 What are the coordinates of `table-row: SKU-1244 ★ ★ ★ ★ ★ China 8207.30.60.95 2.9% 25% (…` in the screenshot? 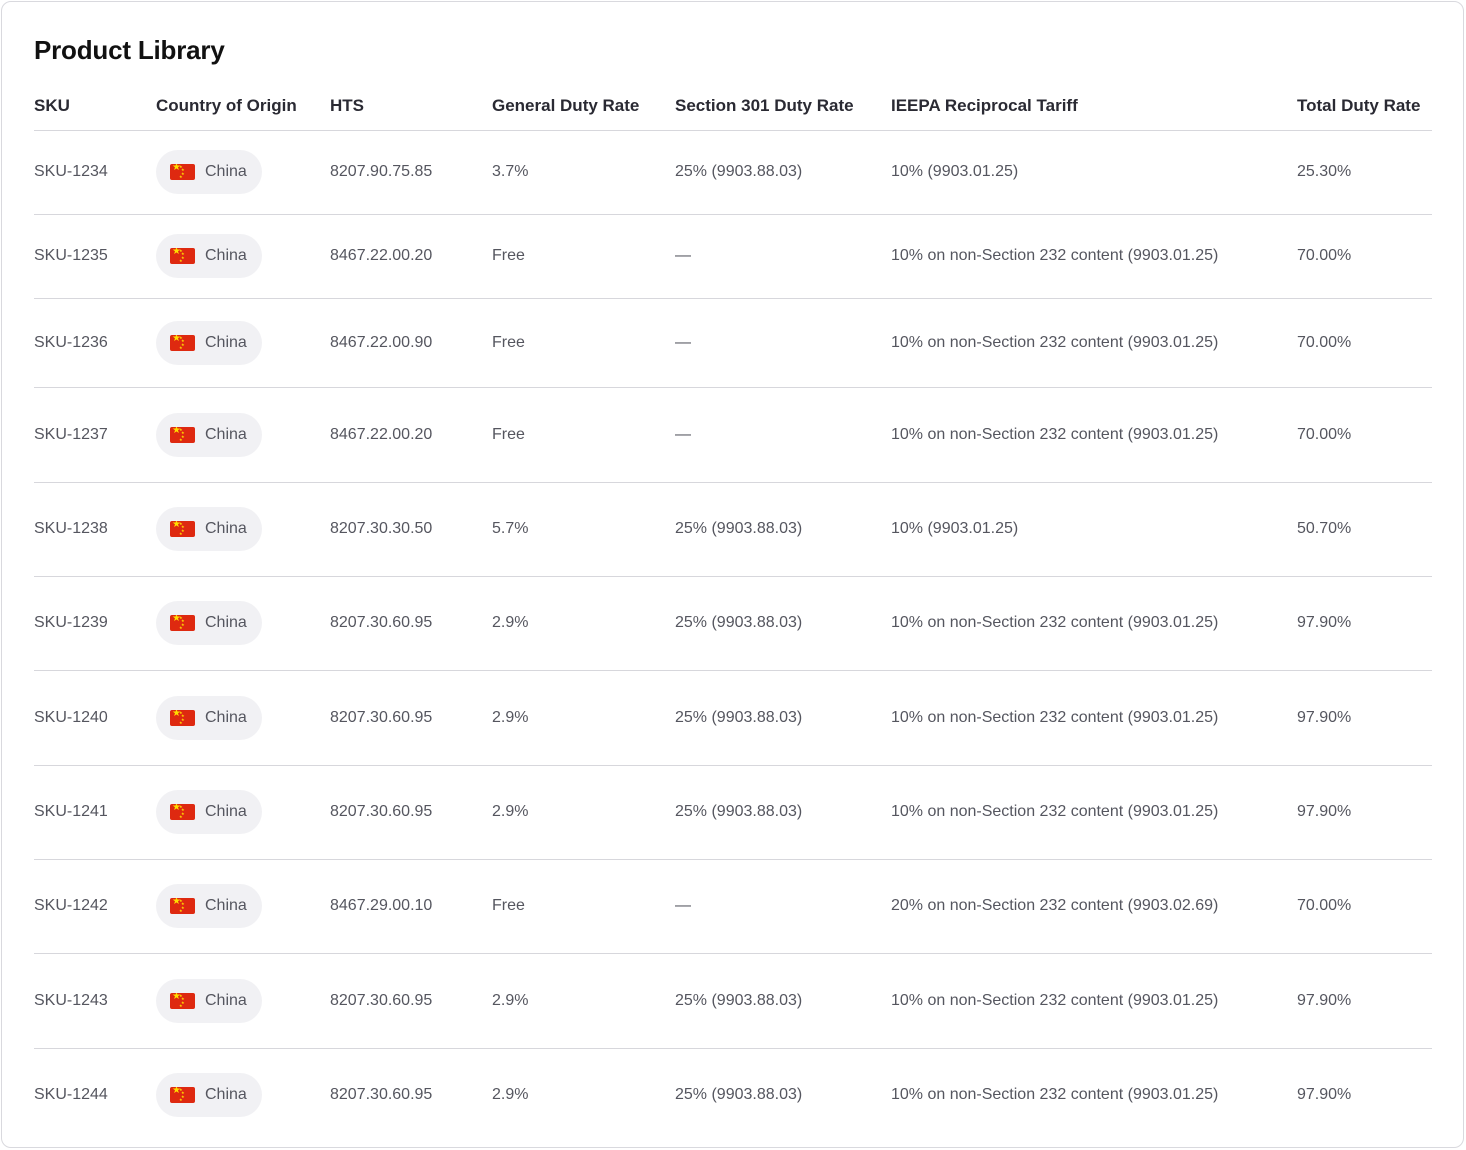 It's located at (733, 1095).